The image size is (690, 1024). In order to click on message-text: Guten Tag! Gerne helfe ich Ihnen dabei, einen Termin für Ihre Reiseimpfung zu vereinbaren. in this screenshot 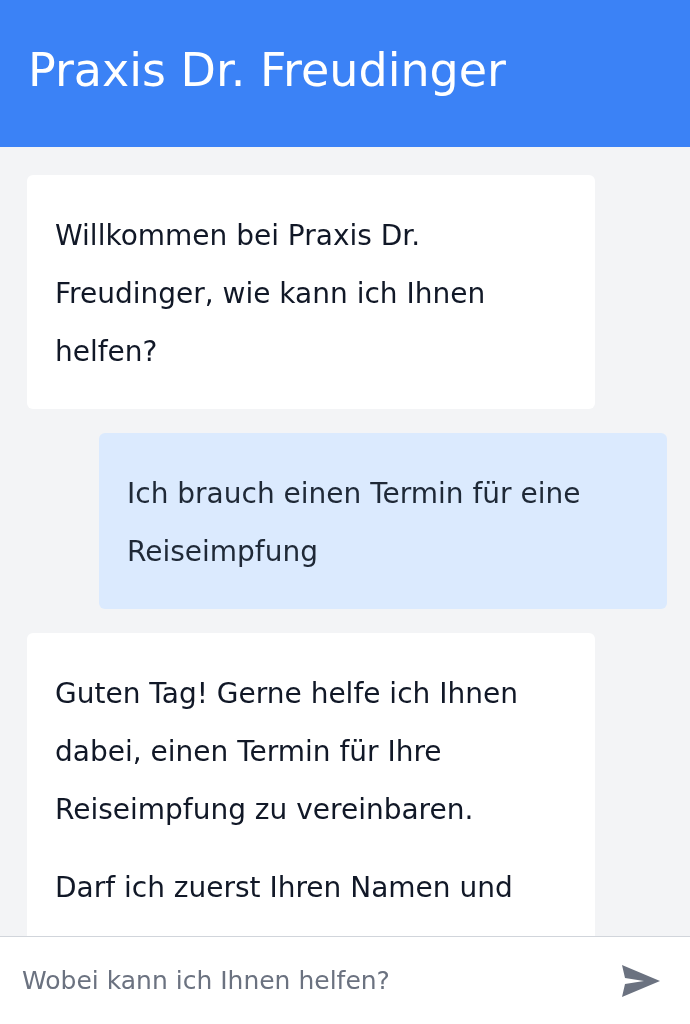, I will do `click(287, 752)`.